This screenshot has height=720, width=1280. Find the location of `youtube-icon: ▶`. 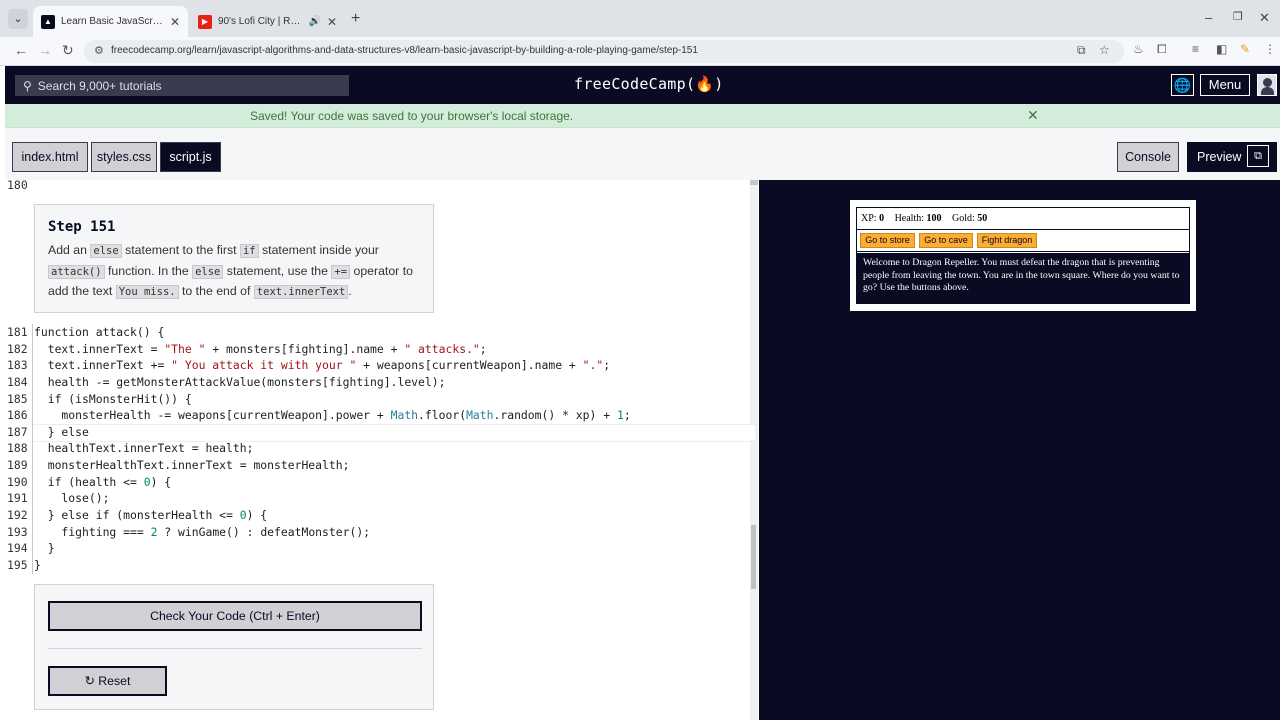

youtube-icon: ▶ is located at coordinates (205, 21).